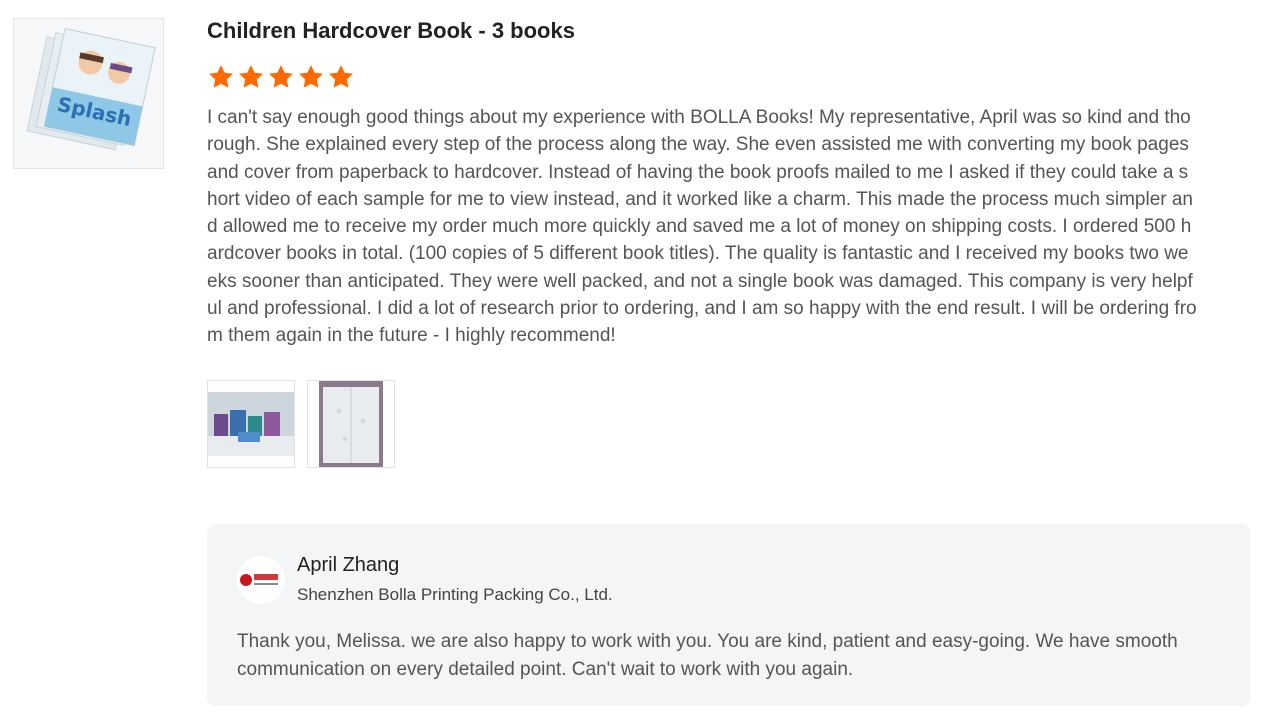 This screenshot has height=722, width=1280. What do you see at coordinates (702, 423) in the screenshot?
I see `review-photos` at bounding box center [702, 423].